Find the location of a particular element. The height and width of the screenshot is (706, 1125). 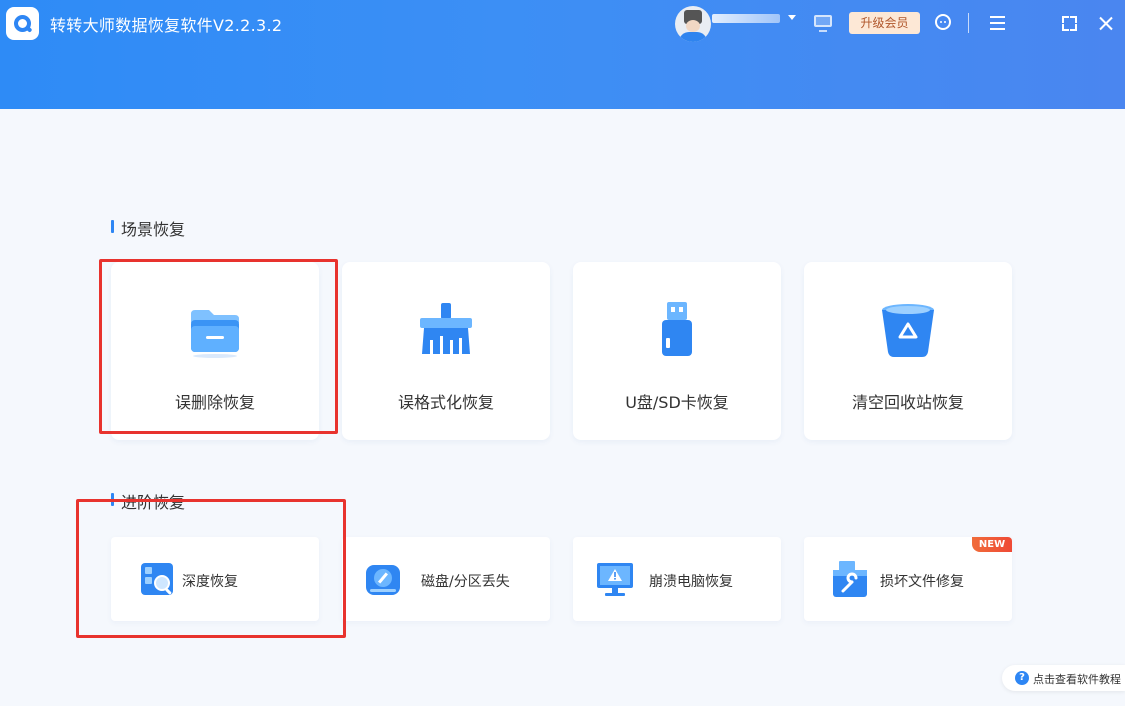

toolbar-divider is located at coordinates (968, 23).